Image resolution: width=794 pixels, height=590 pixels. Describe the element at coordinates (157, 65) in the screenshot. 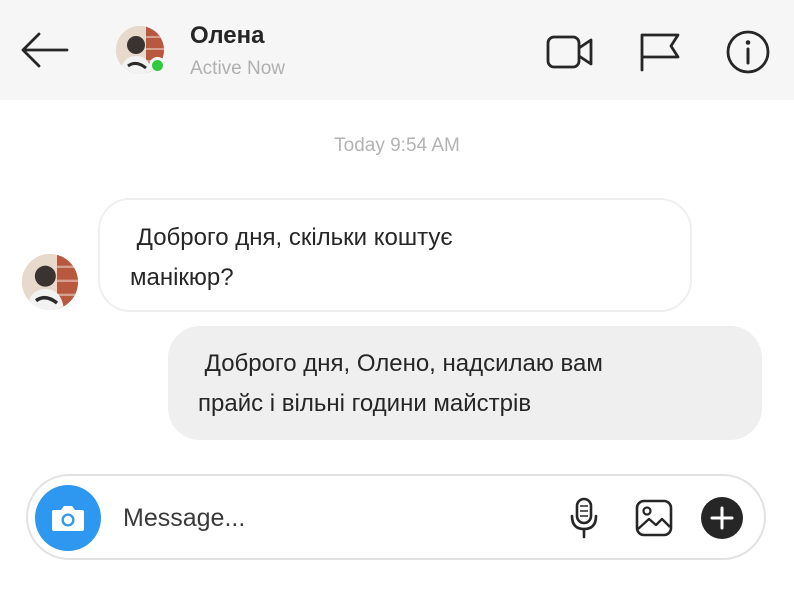

I see `online-status-dot` at that location.